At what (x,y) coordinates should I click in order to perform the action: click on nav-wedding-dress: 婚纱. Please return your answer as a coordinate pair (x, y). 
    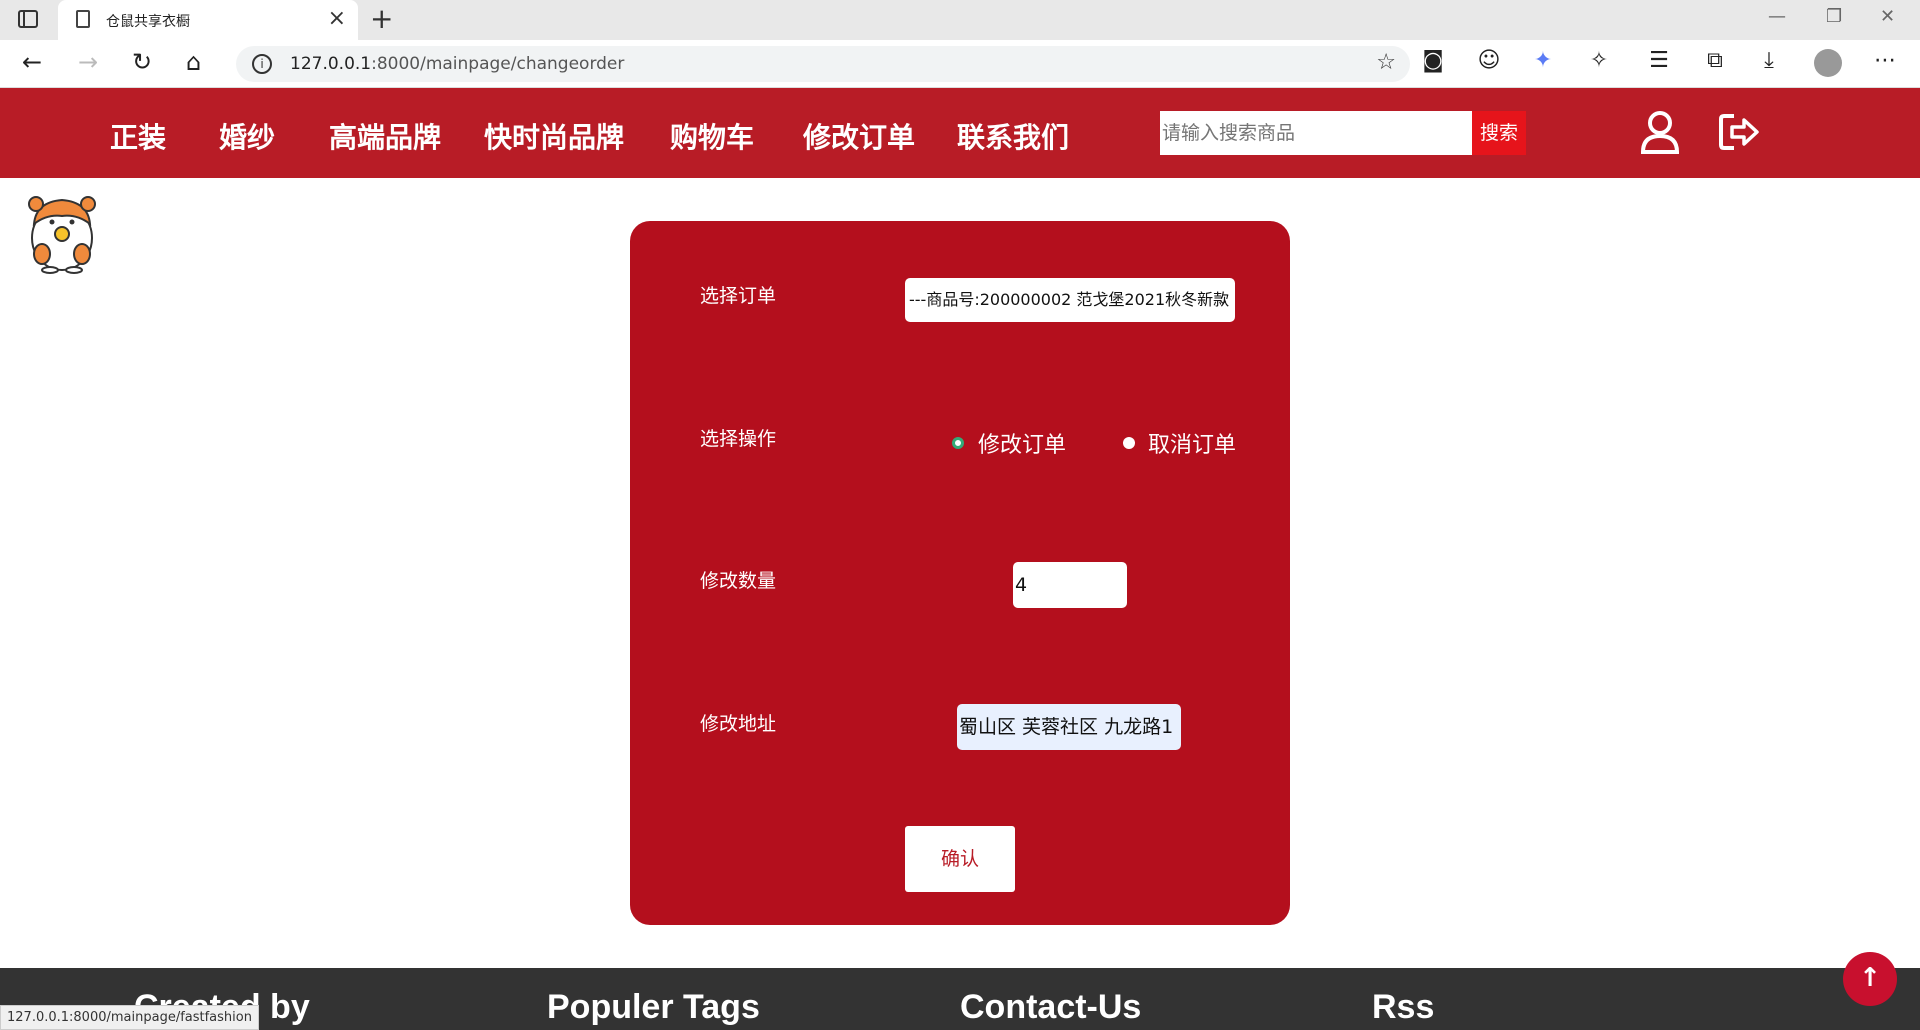
    Looking at the image, I should click on (247, 136).